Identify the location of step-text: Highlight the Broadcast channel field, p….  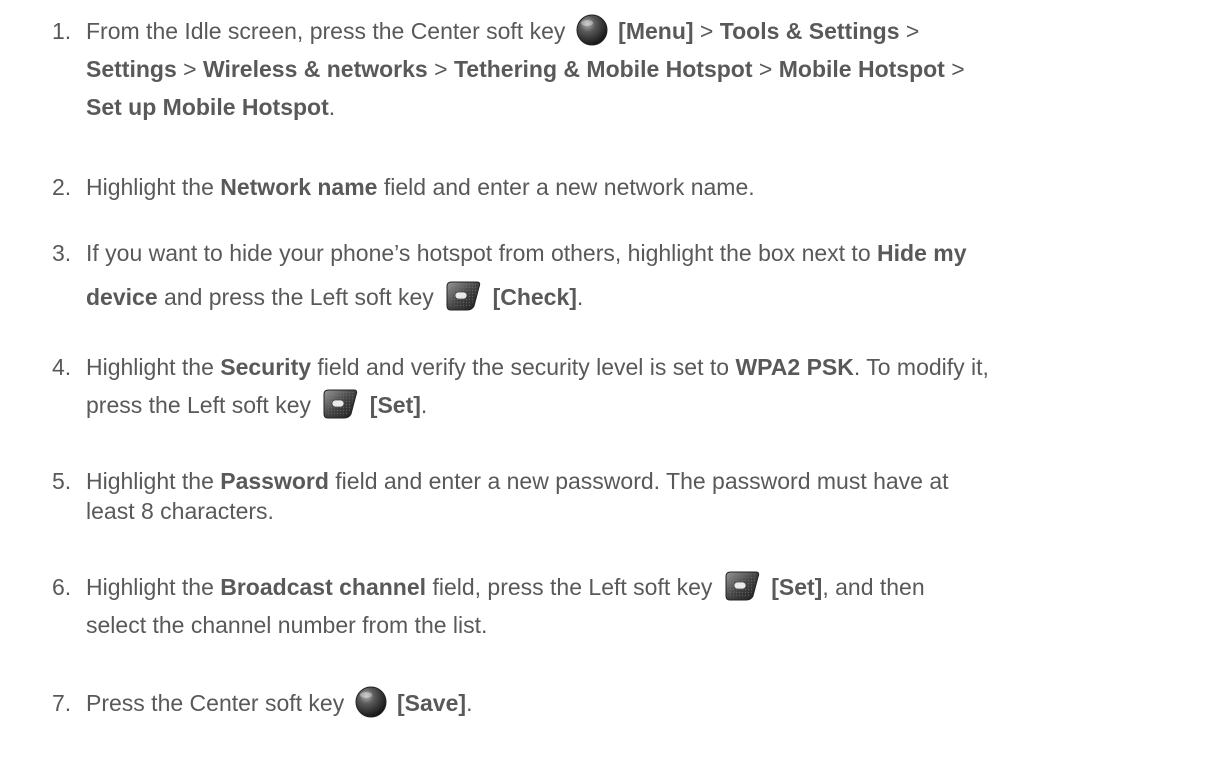
(654, 606).